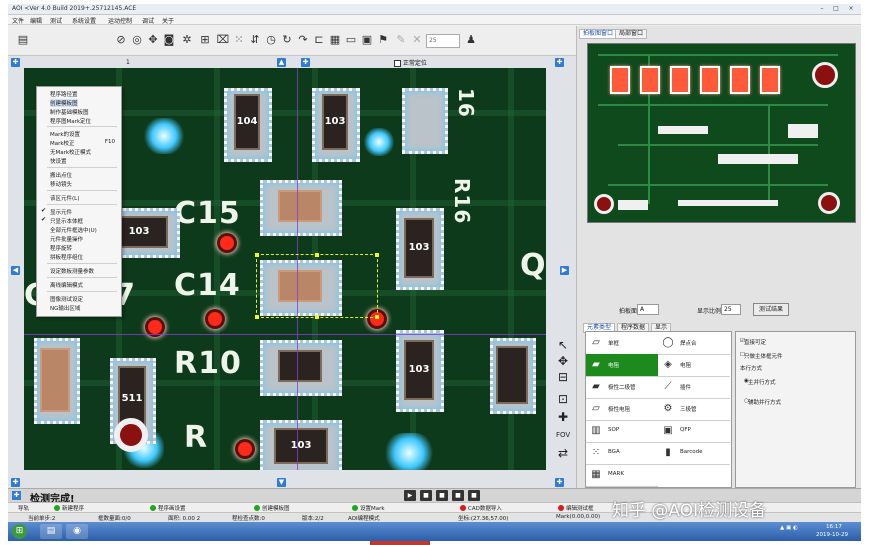 Image resolution: width=869 pixels, height=545 pixels. What do you see at coordinates (367, 40) in the screenshot?
I see `folder-icon: ▣` at bounding box center [367, 40].